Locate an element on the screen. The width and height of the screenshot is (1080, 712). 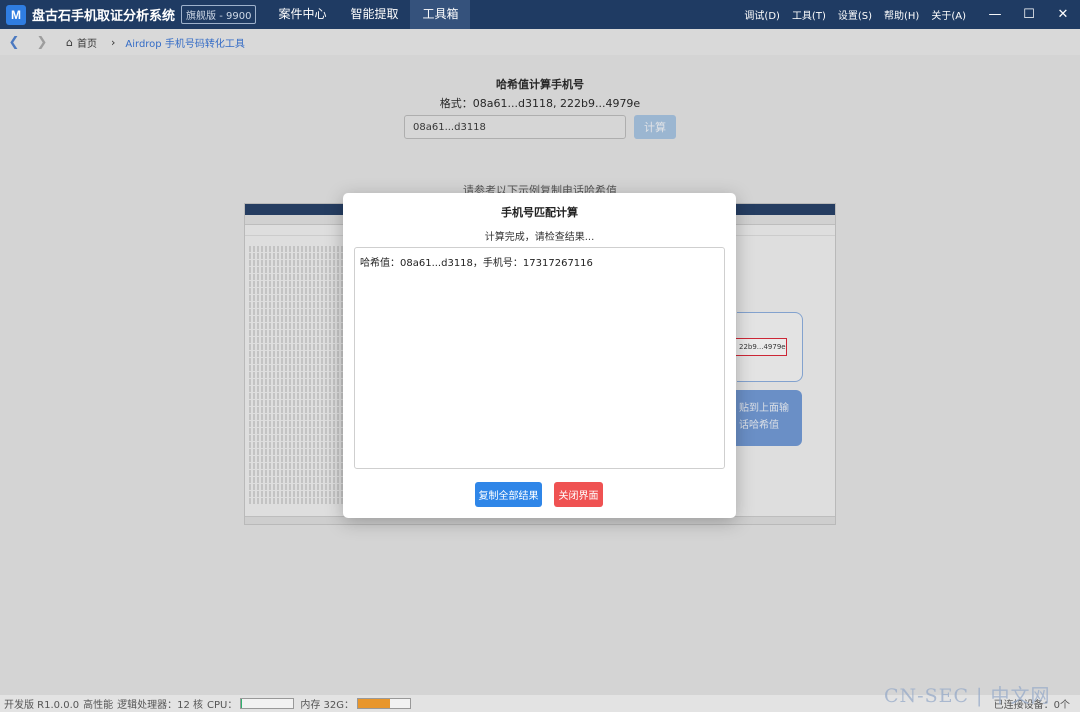
nav-smart-extract: 智能提取 is located at coordinates (374, 14).